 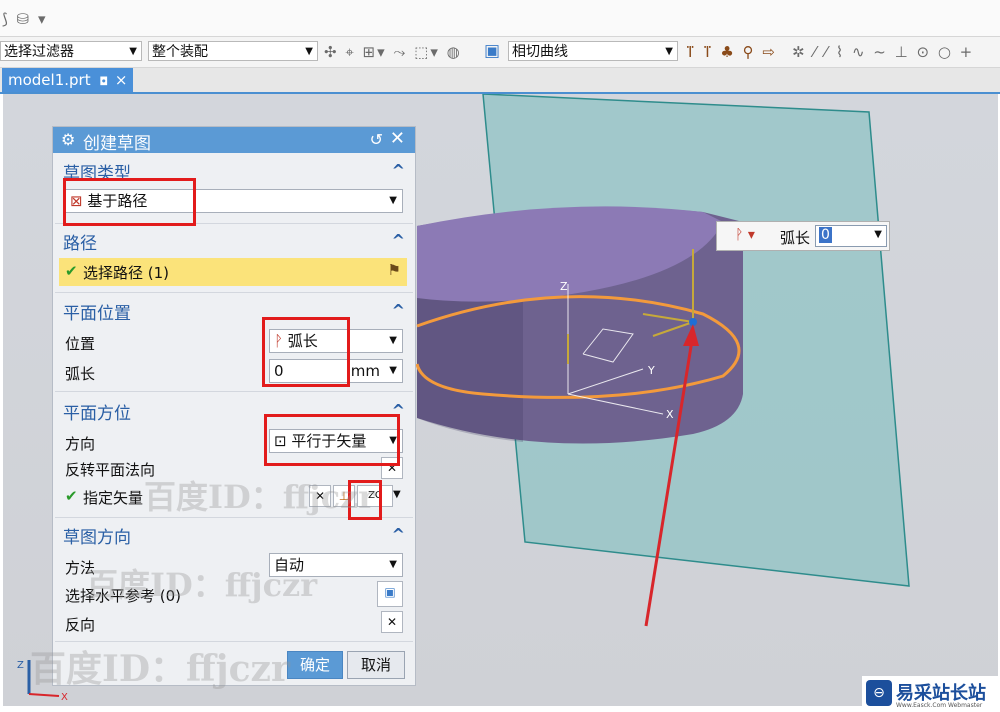 I want to click on pin-icon: ◘, so click(x=103, y=81).